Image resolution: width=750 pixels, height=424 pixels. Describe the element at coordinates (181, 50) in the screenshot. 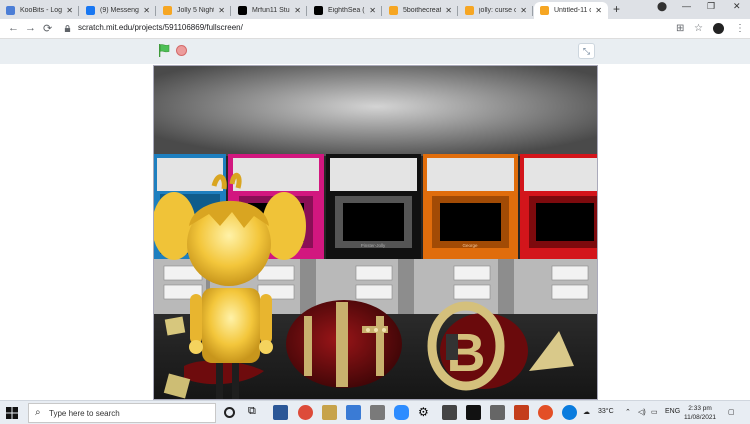

I see `stop-sign-icon` at that location.